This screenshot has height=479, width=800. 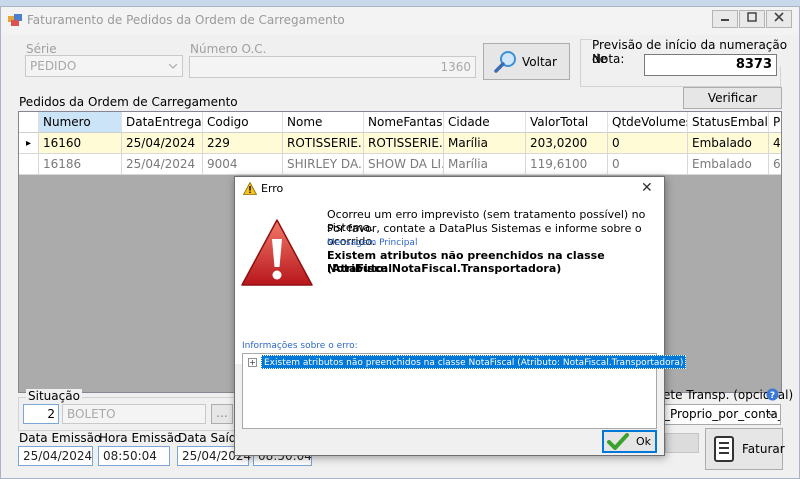 What do you see at coordinates (728, 122) in the screenshot?
I see `column-header-statusembalag: StatusEmbalag` at bounding box center [728, 122].